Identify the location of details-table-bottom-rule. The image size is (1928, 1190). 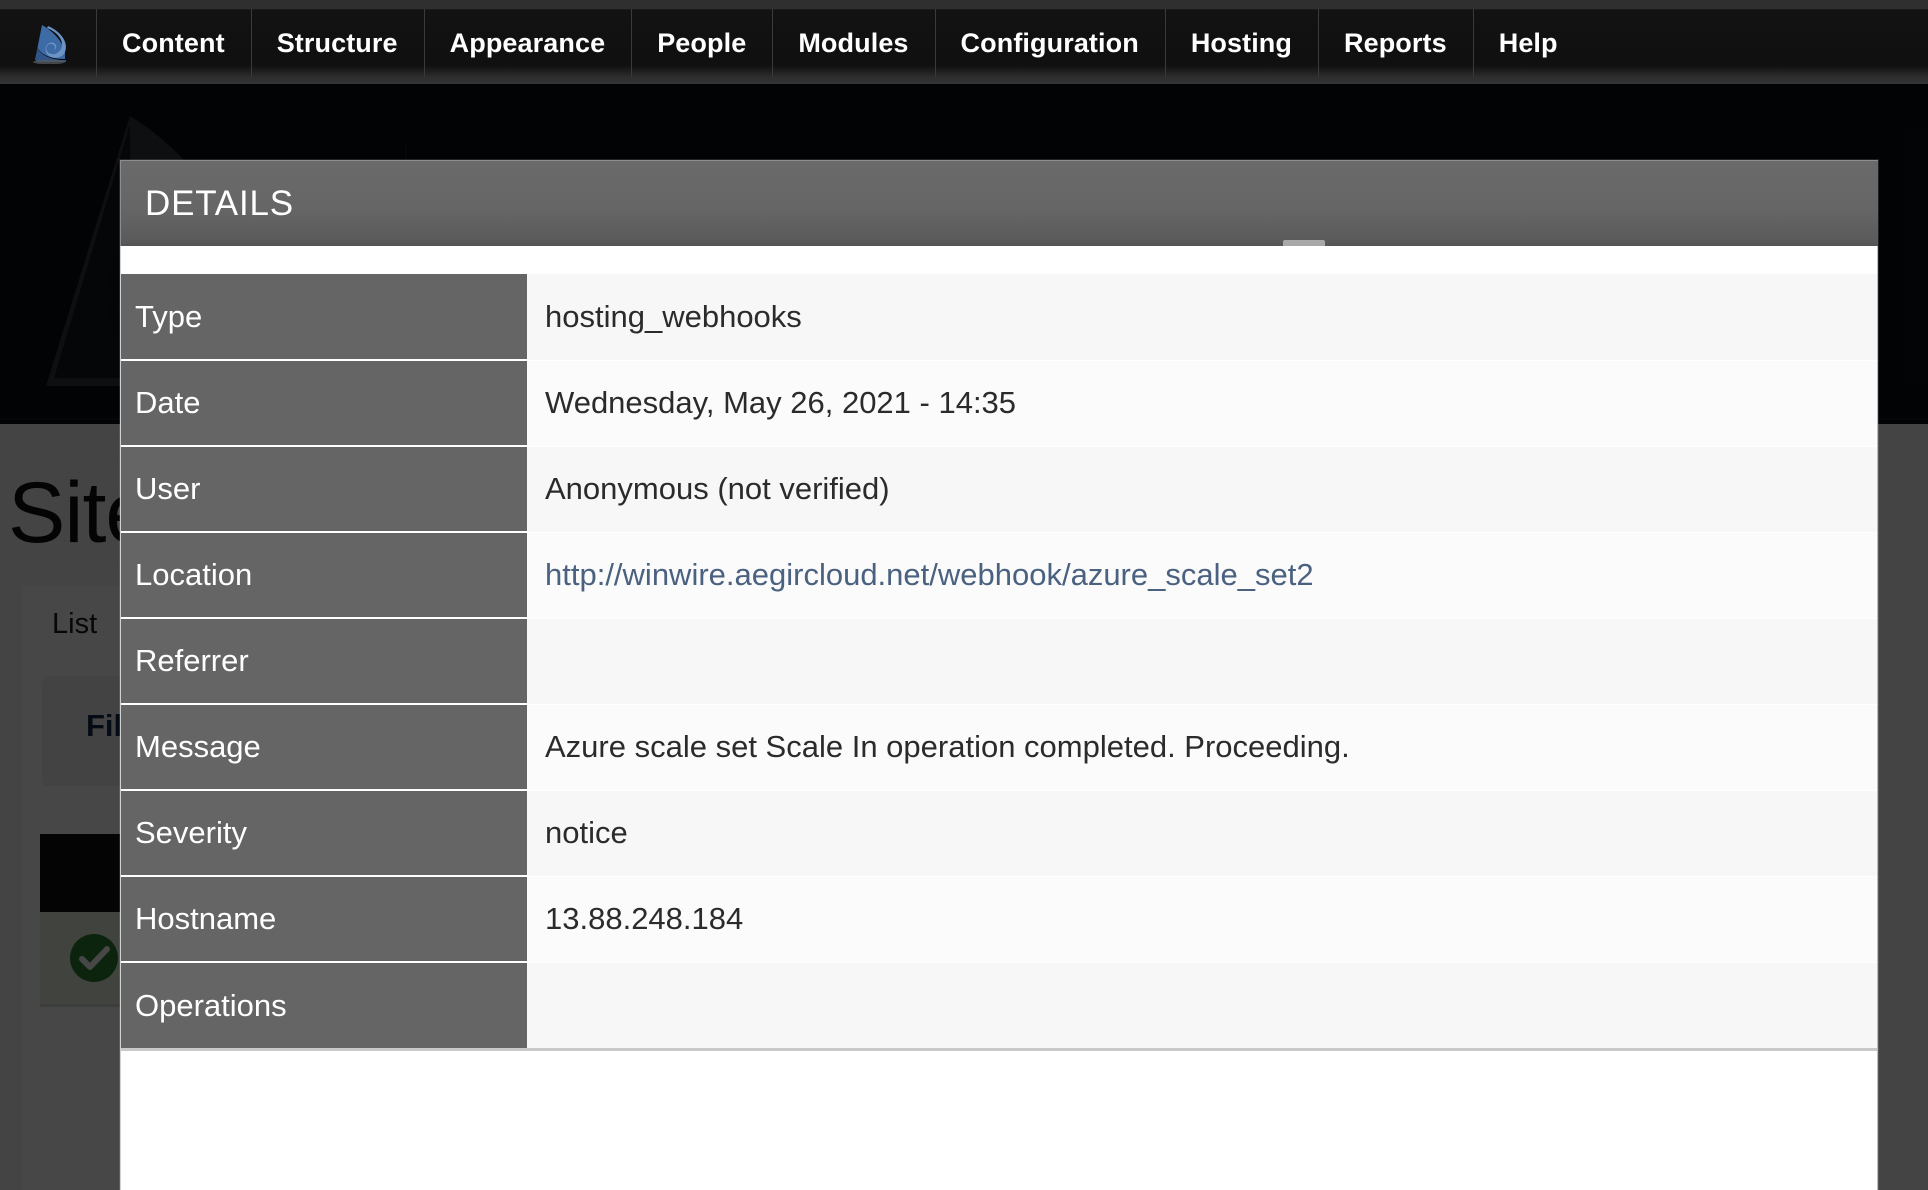
(999, 1049).